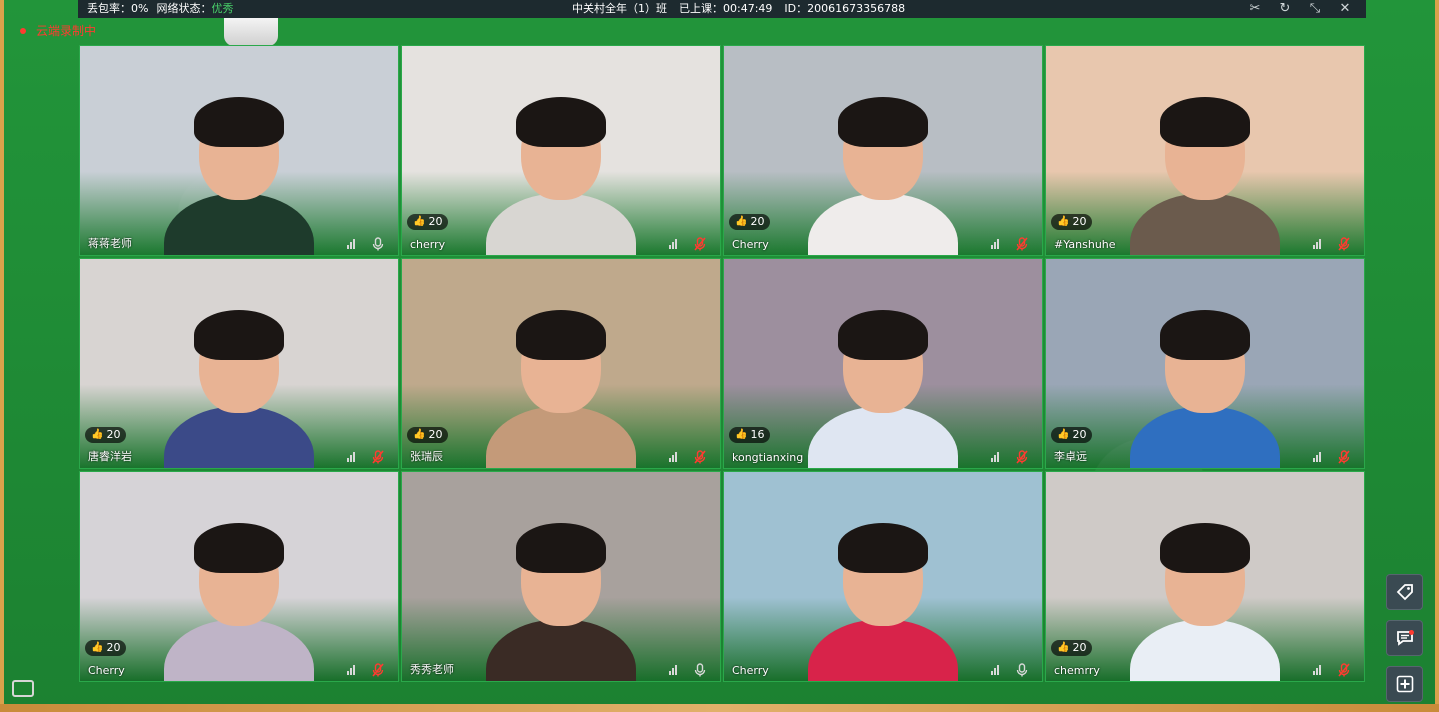 Image resolution: width=1439 pixels, height=712 pixels. I want to click on video-tile: 👍 20 cherry, so click(561, 150).